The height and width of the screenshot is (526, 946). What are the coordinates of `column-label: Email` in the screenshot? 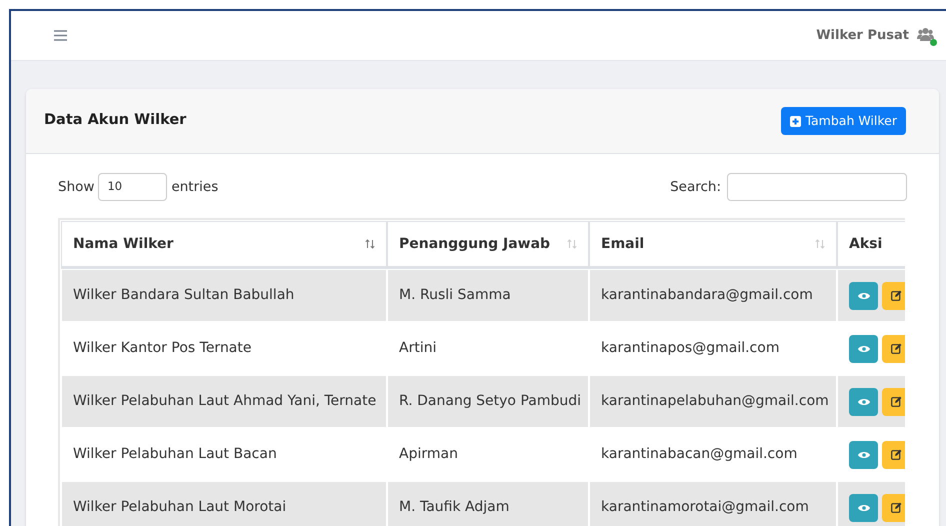 It's located at (622, 244).